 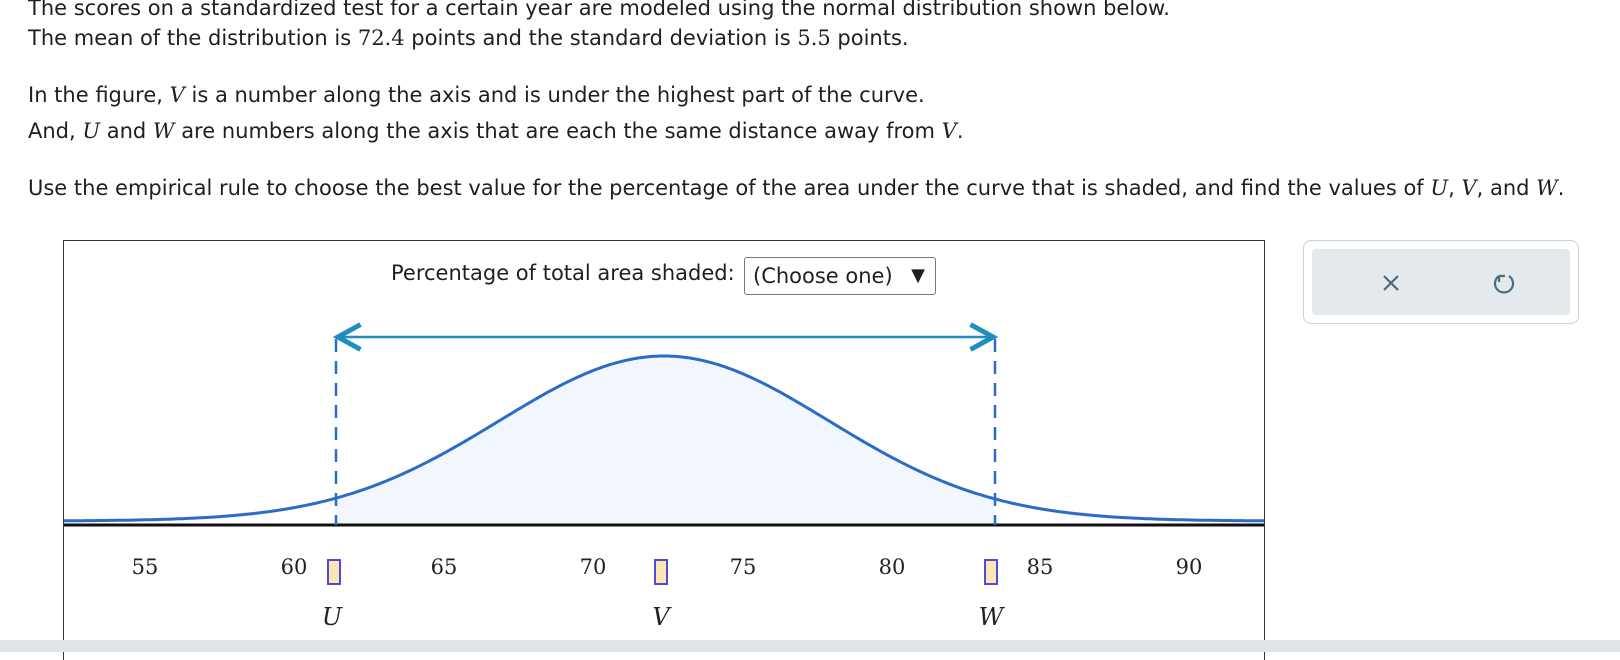 I want to click on intro-text: , and, so click(x=1506, y=188).